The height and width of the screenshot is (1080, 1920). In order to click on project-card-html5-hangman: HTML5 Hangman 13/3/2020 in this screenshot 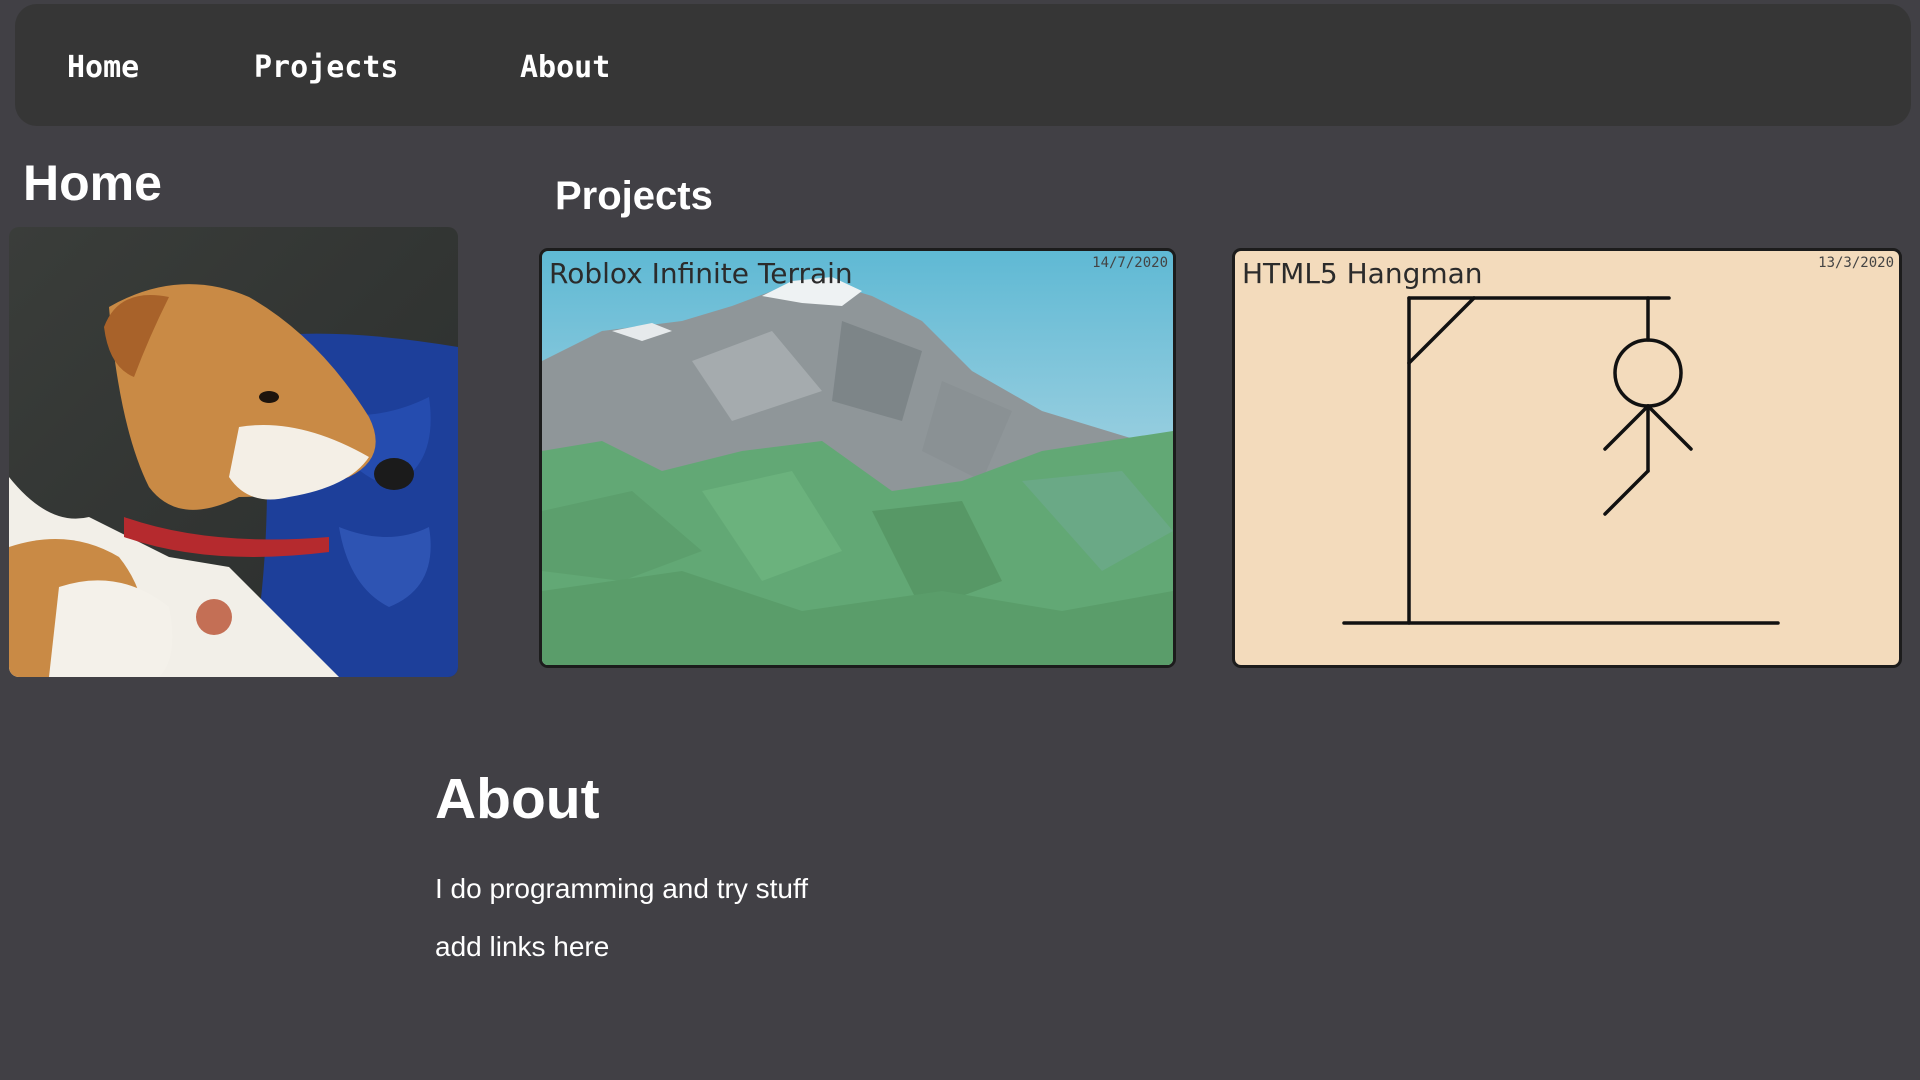, I will do `click(1567, 458)`.